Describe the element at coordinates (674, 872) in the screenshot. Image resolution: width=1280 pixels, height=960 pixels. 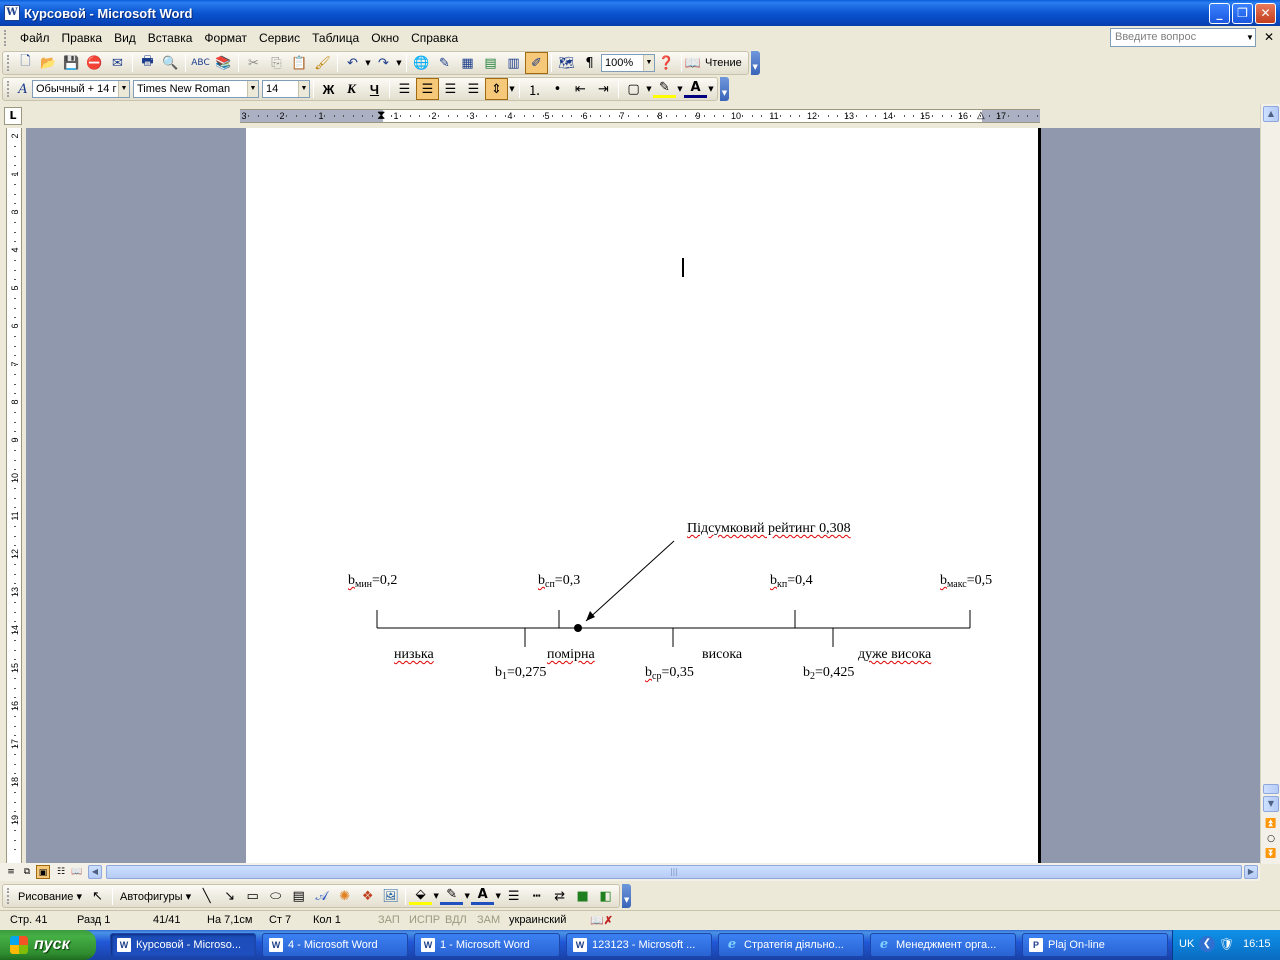
I see `horizontal-scroll-thumb: |||` at that location.